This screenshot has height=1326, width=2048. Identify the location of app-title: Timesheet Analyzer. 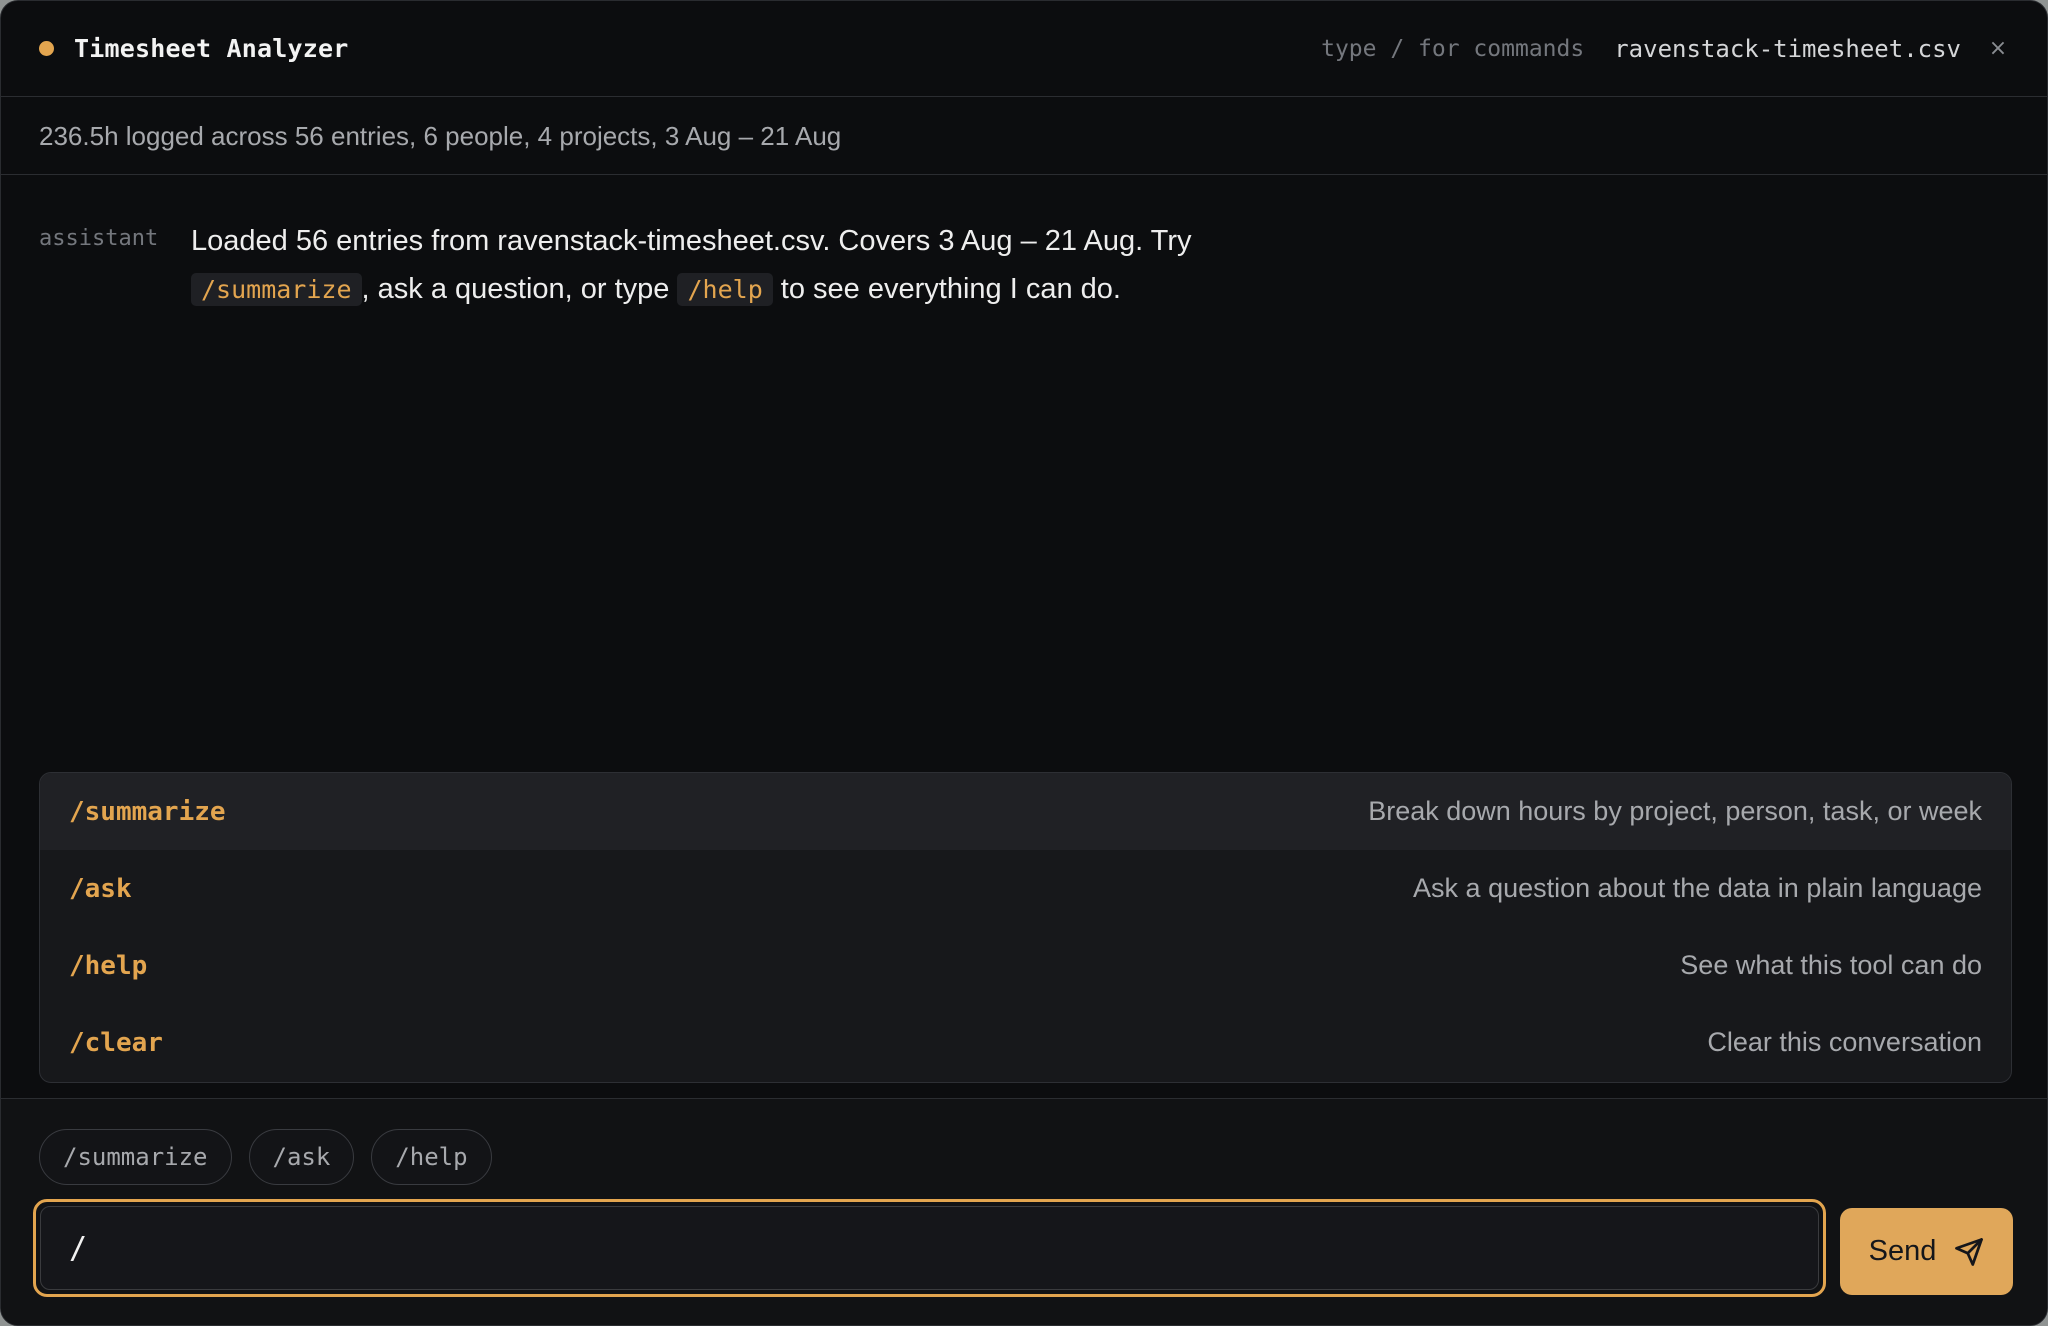
(211, 48).